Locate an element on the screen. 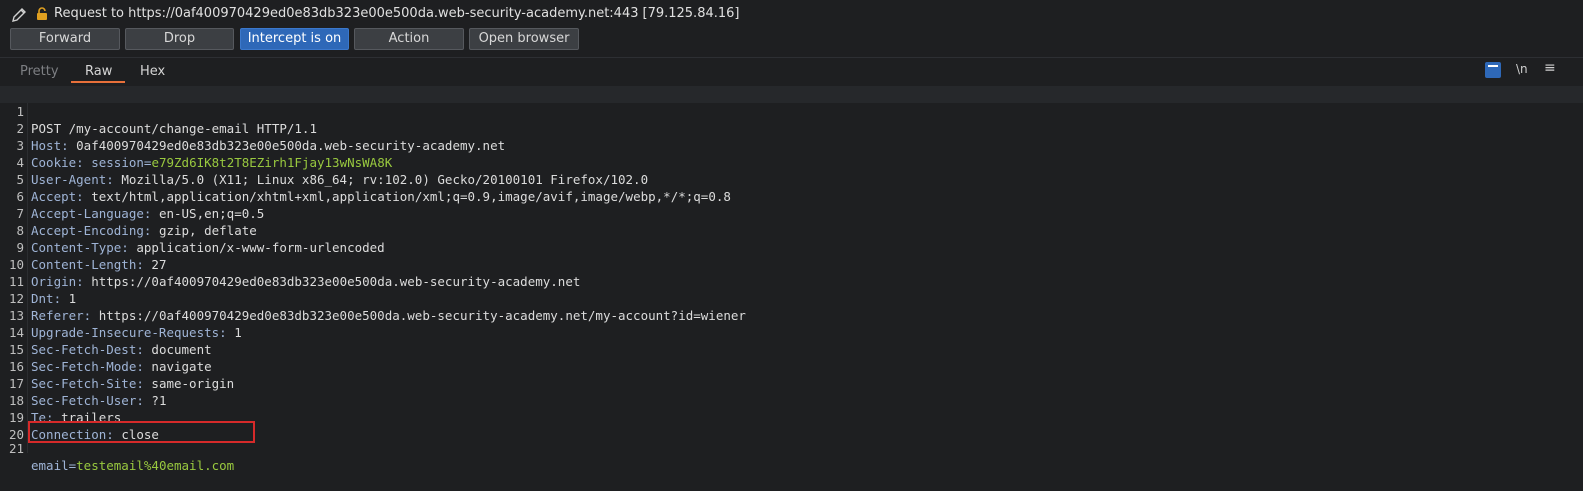 The height and width of the screenshot is (491, 1583). tab-raw: Raw is located at coordinates (98, 71).